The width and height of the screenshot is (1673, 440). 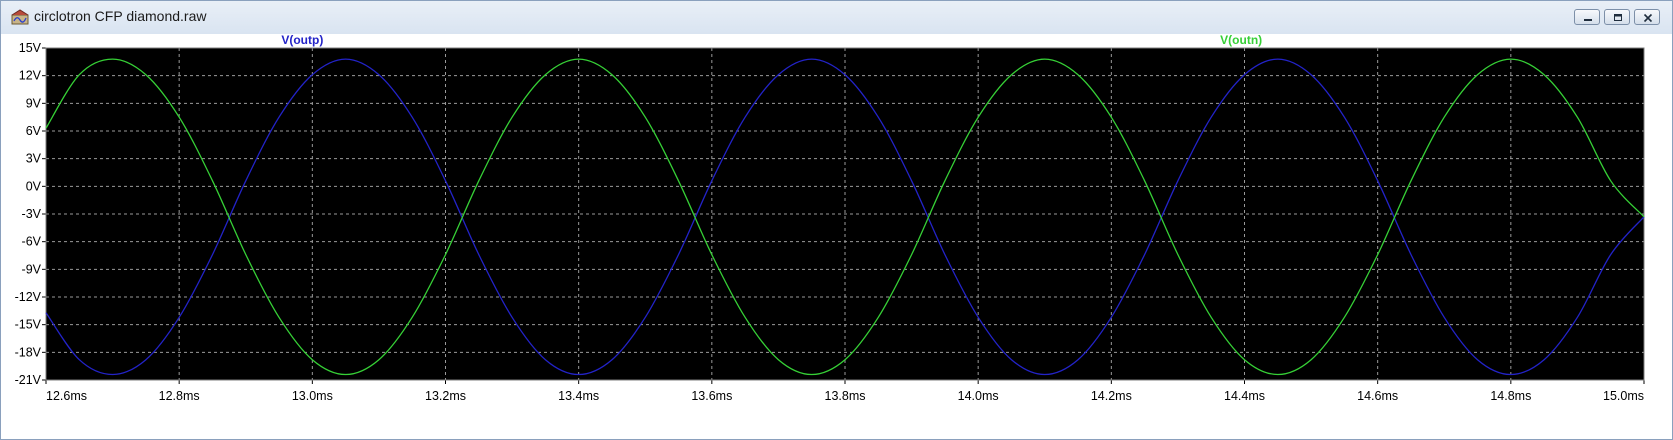 What do you see at coordinates (28, 380) in the screenshot?
I see `y-tick-label: -21V` at bounding box center [28, 380].